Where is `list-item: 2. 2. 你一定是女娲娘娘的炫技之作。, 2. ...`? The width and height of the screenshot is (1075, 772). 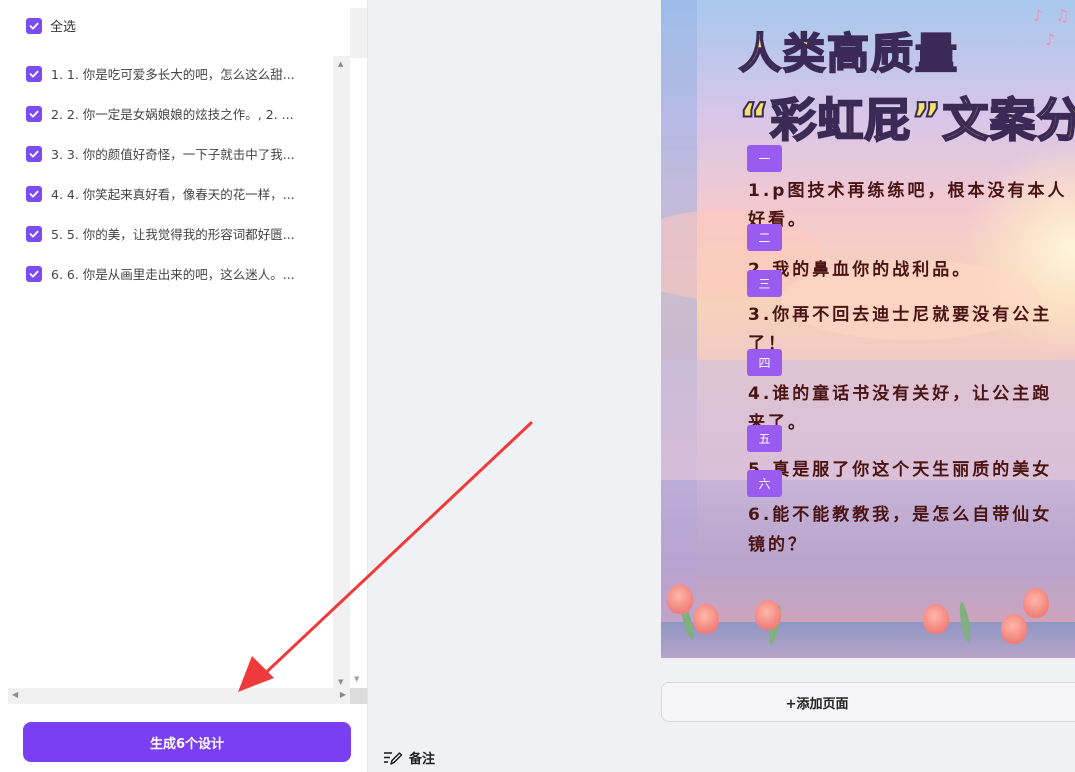
list-item: 2. 2. 你一定是女娲娘娘的炫技之作。, 2. ... is located at coordinates (176, 113).